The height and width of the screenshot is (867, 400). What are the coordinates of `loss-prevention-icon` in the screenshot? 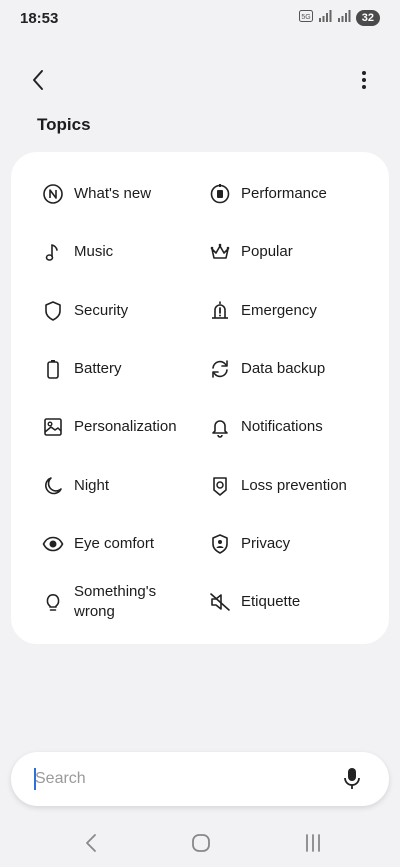 It's located at (220, 486).